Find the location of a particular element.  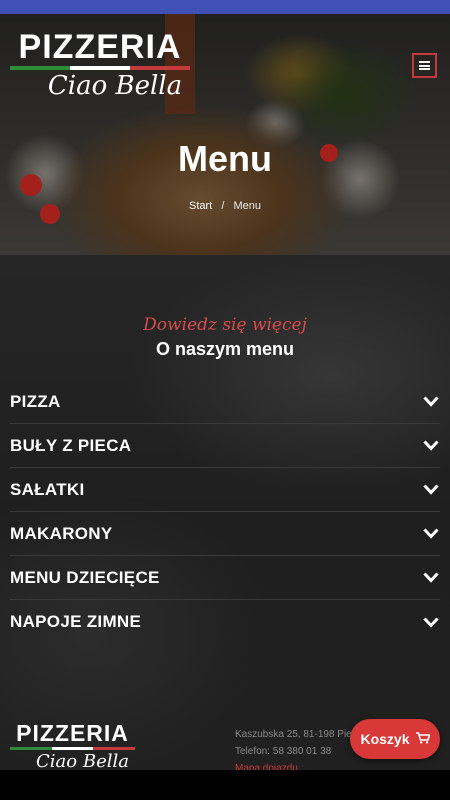

accordion-item-makarony: MAKARONY is located at coordinates (225, 534).